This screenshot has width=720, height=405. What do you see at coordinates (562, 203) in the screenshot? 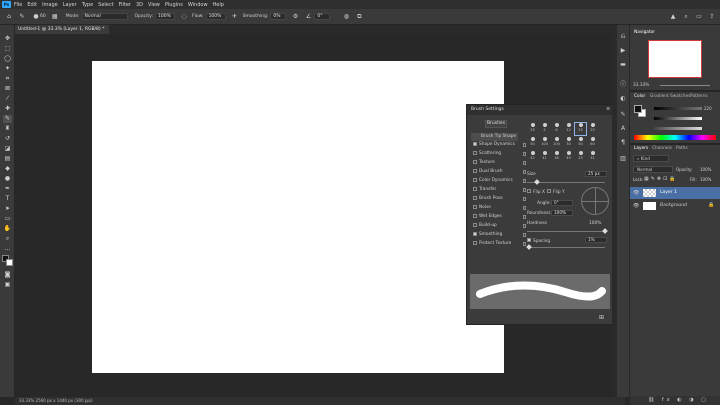
I see `angle-field: 0°` at bounding box center [562, 203].